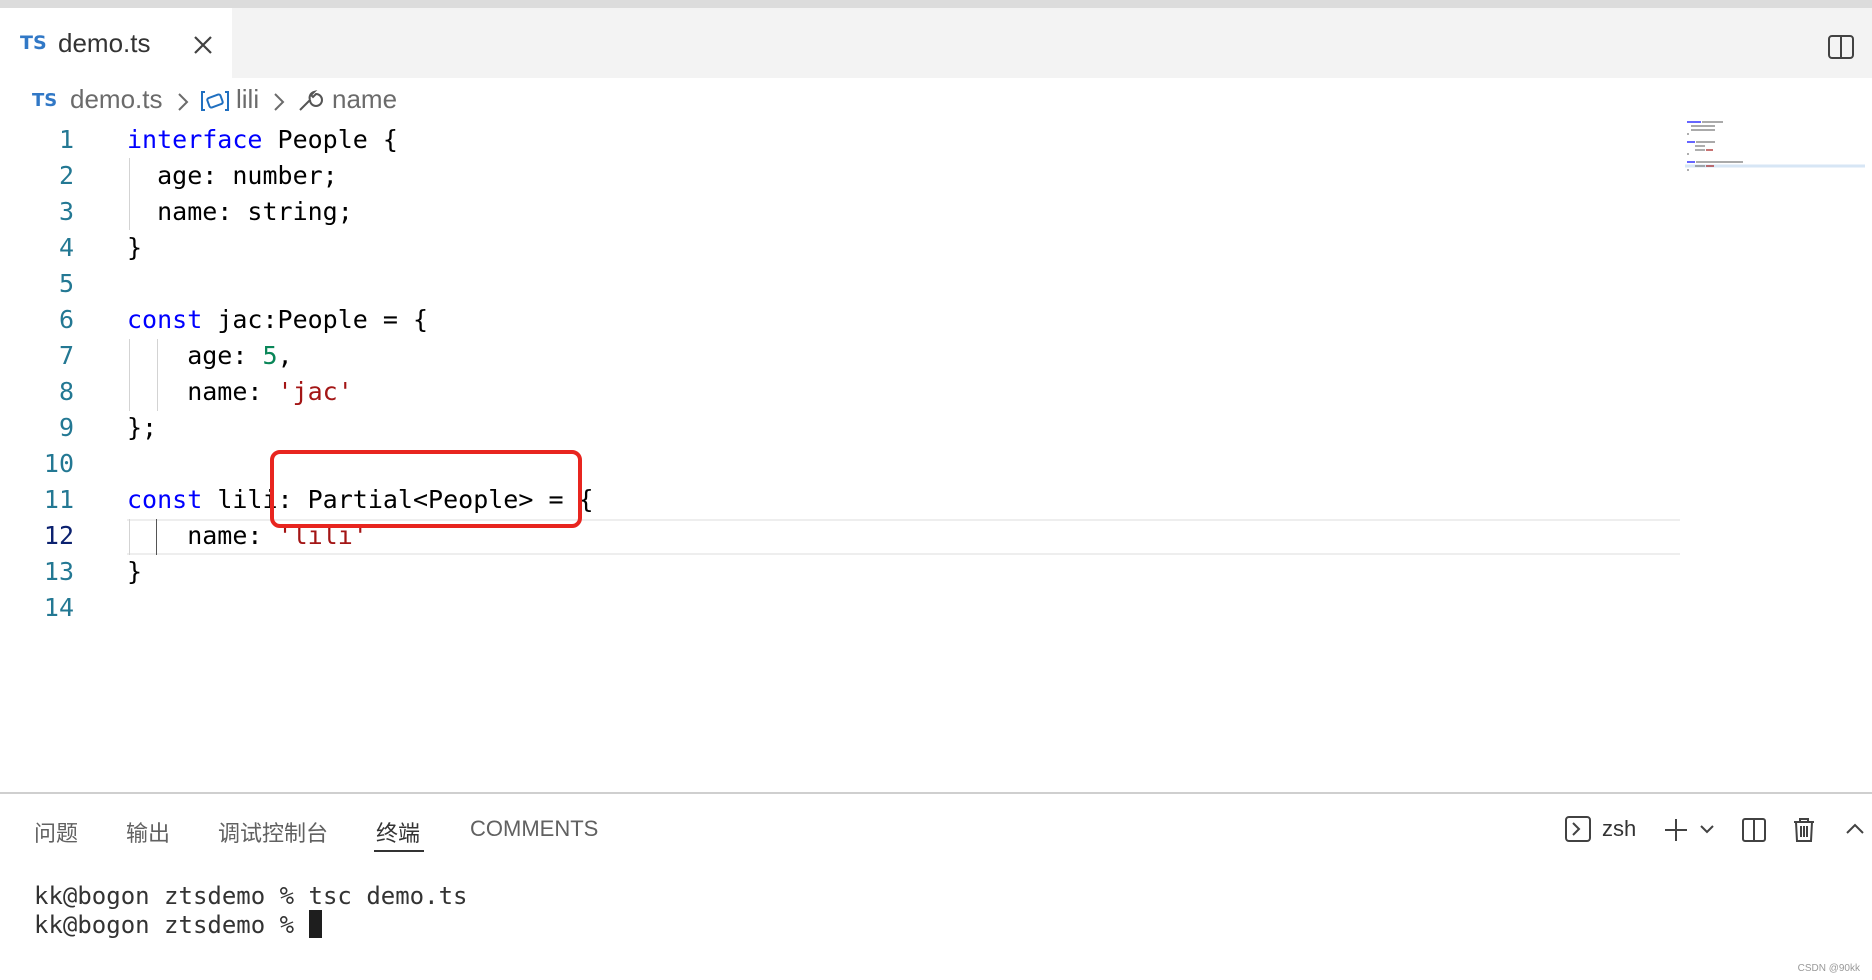 This screenshot has width=1872, height=980. What do you see at coordinates (58, 535) in the screenshot?
I see `line-number: 12` at bounding box center [58, 535].